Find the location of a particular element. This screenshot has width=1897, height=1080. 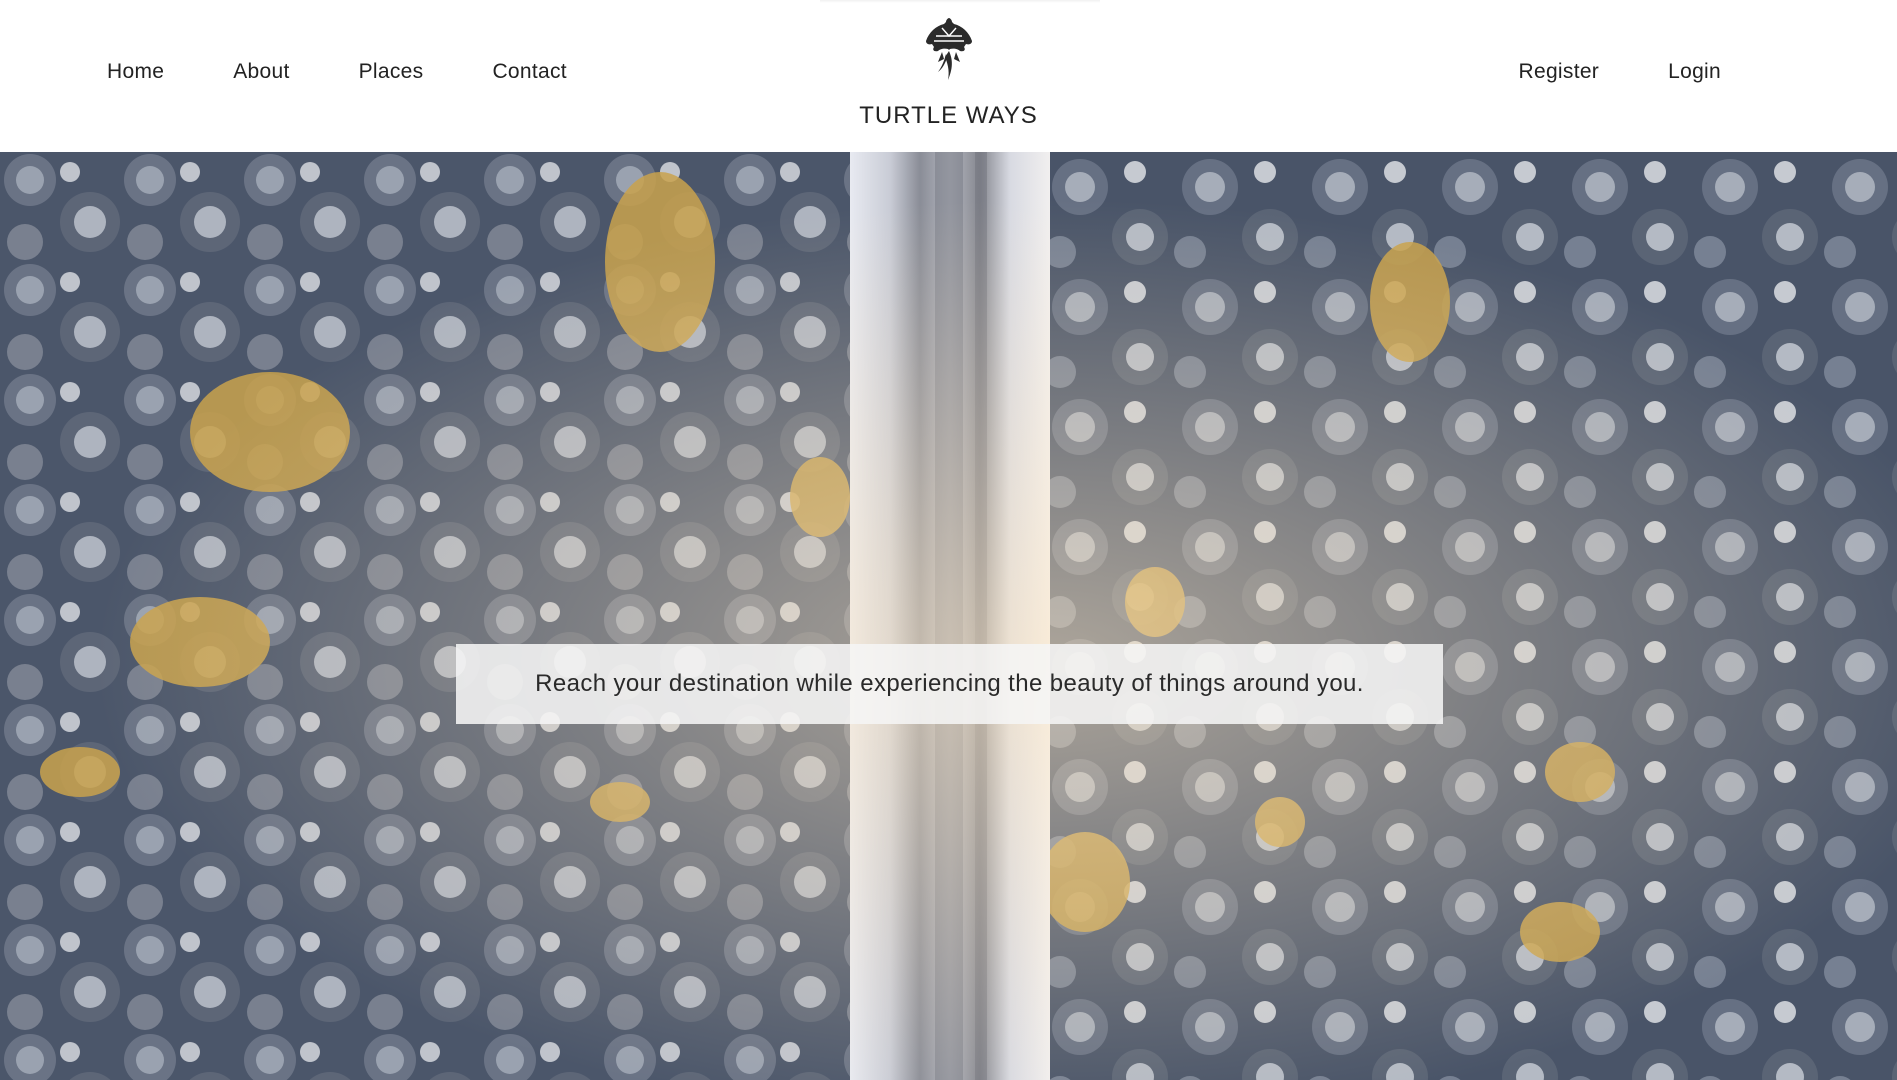

login-link: Login is located at coordinates (1694, 72).